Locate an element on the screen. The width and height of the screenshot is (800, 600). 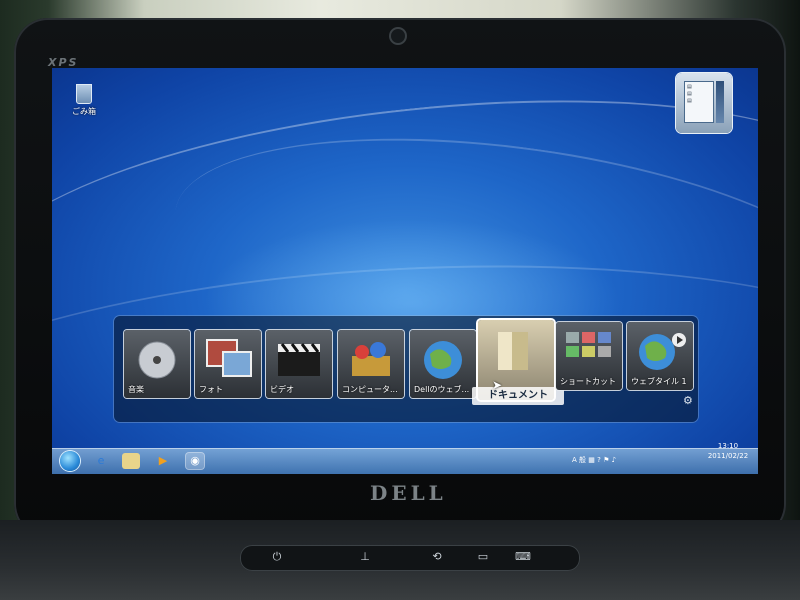
gadget-panel: ▤ ▤ ▤ is located at coordinates (699, 102).